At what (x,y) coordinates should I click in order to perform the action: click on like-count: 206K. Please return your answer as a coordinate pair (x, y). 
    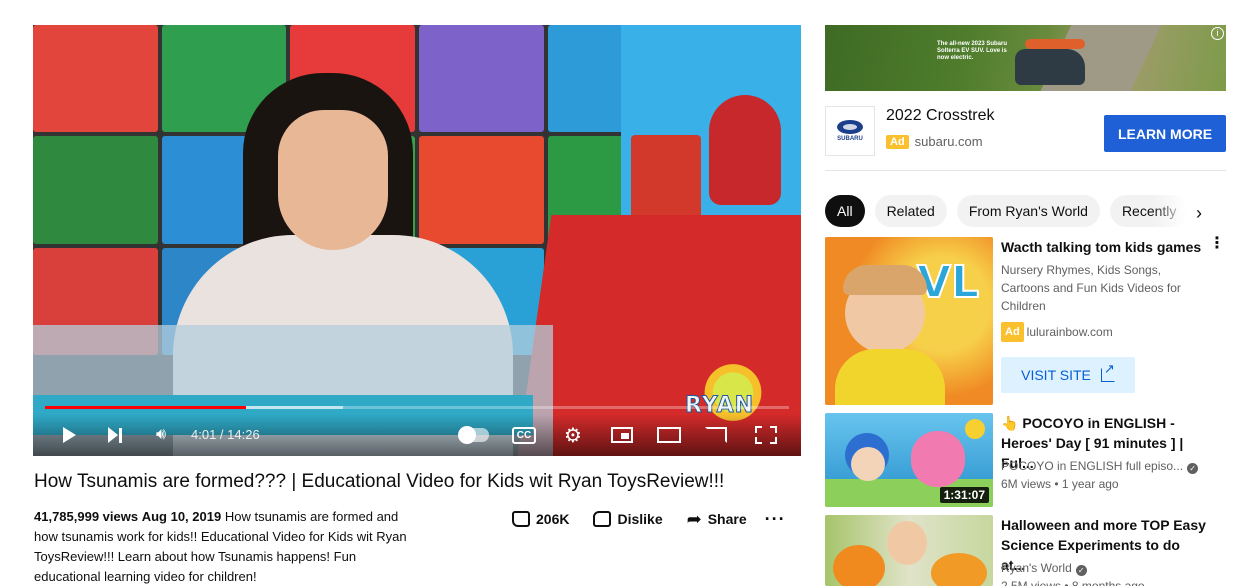
    Looking at the image, I should click on (553, 519).